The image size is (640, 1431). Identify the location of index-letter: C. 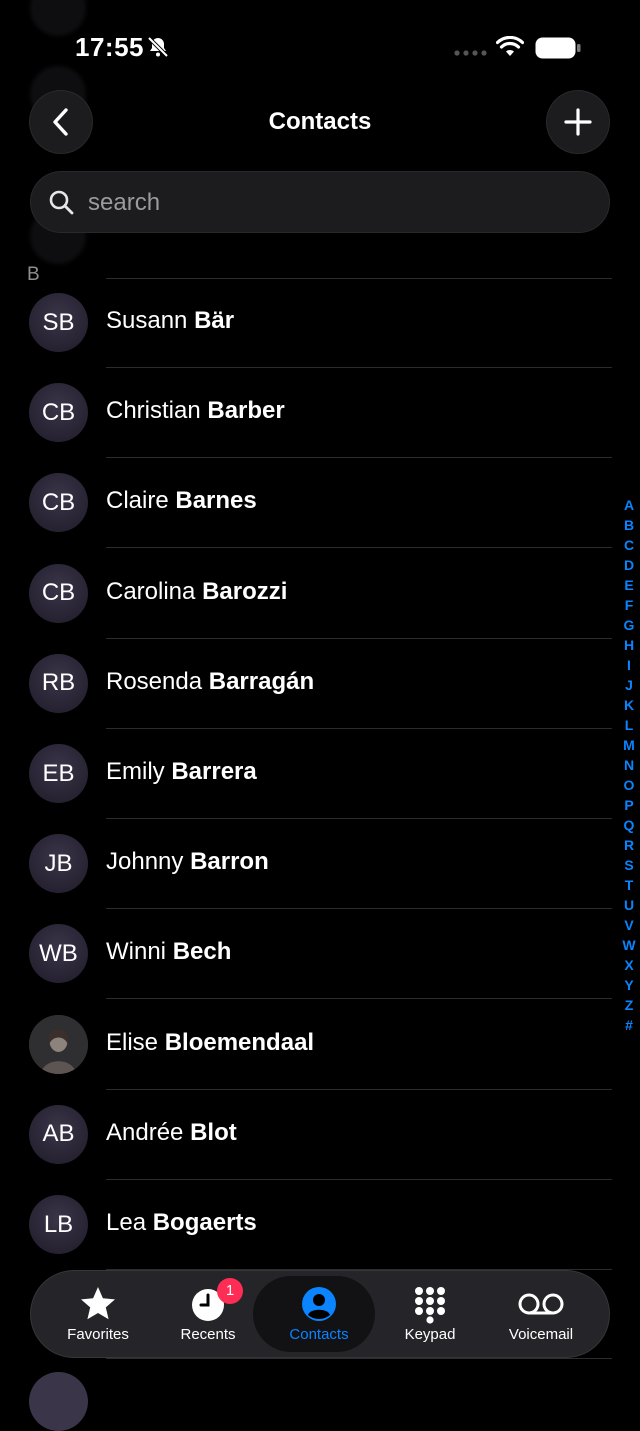
(629, 545).